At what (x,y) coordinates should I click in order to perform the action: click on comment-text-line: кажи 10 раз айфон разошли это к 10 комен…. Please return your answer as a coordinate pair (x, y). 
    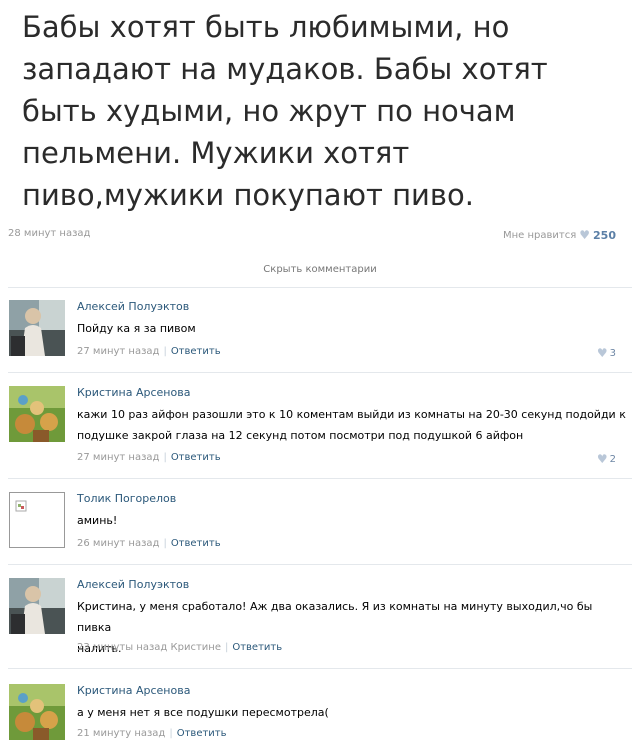
    Looking at the image, I should click on (351, 414).